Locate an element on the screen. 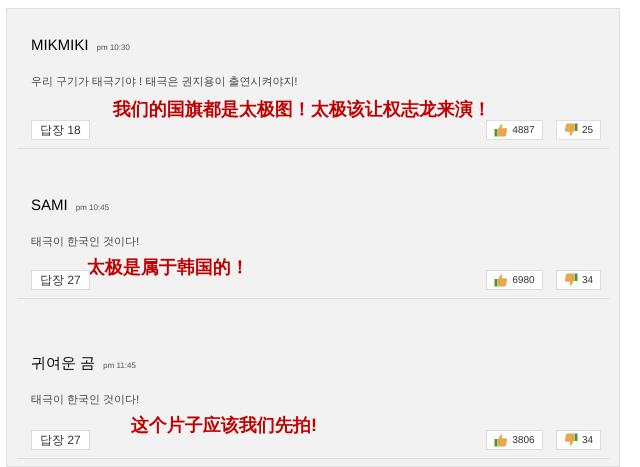 Image resolution: width=640 pixels, height=467 pixels. overlay-caption: 这个片子应该我们先拍! is located at coordinates (224, 425).